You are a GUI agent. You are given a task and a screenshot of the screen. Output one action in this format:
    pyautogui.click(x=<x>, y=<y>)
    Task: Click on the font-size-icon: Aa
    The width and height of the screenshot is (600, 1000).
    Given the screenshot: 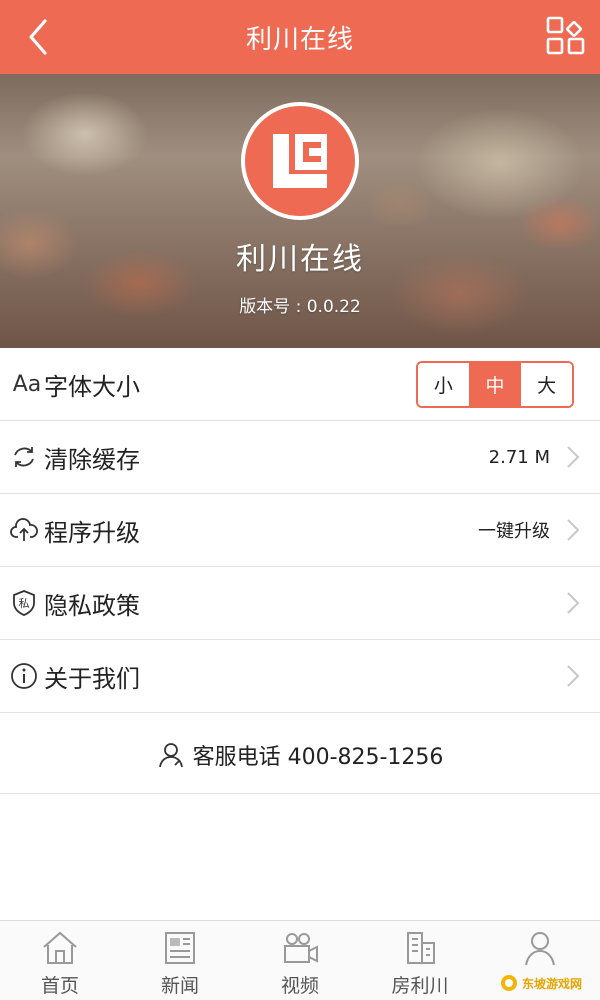 What is the action you would take?
    pyautogui.click(x=27, y=384)
    